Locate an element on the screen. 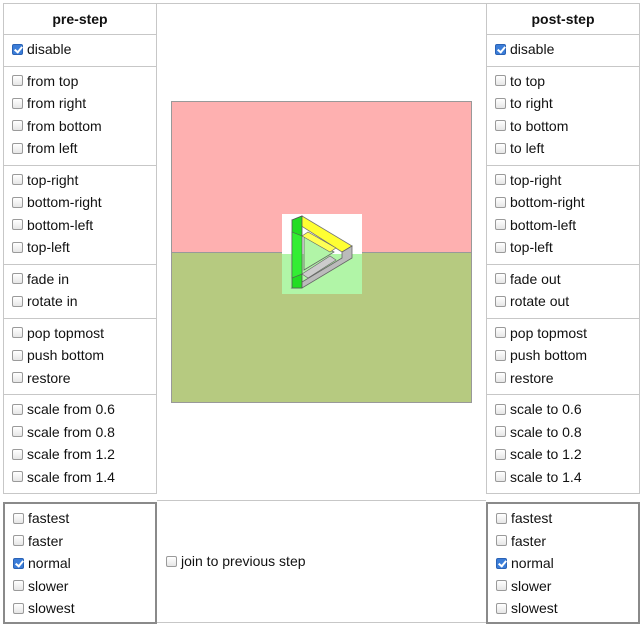 The height and width of the screenshot is (628, 644). slide-thumbnail is located at coordinates (322, 254).